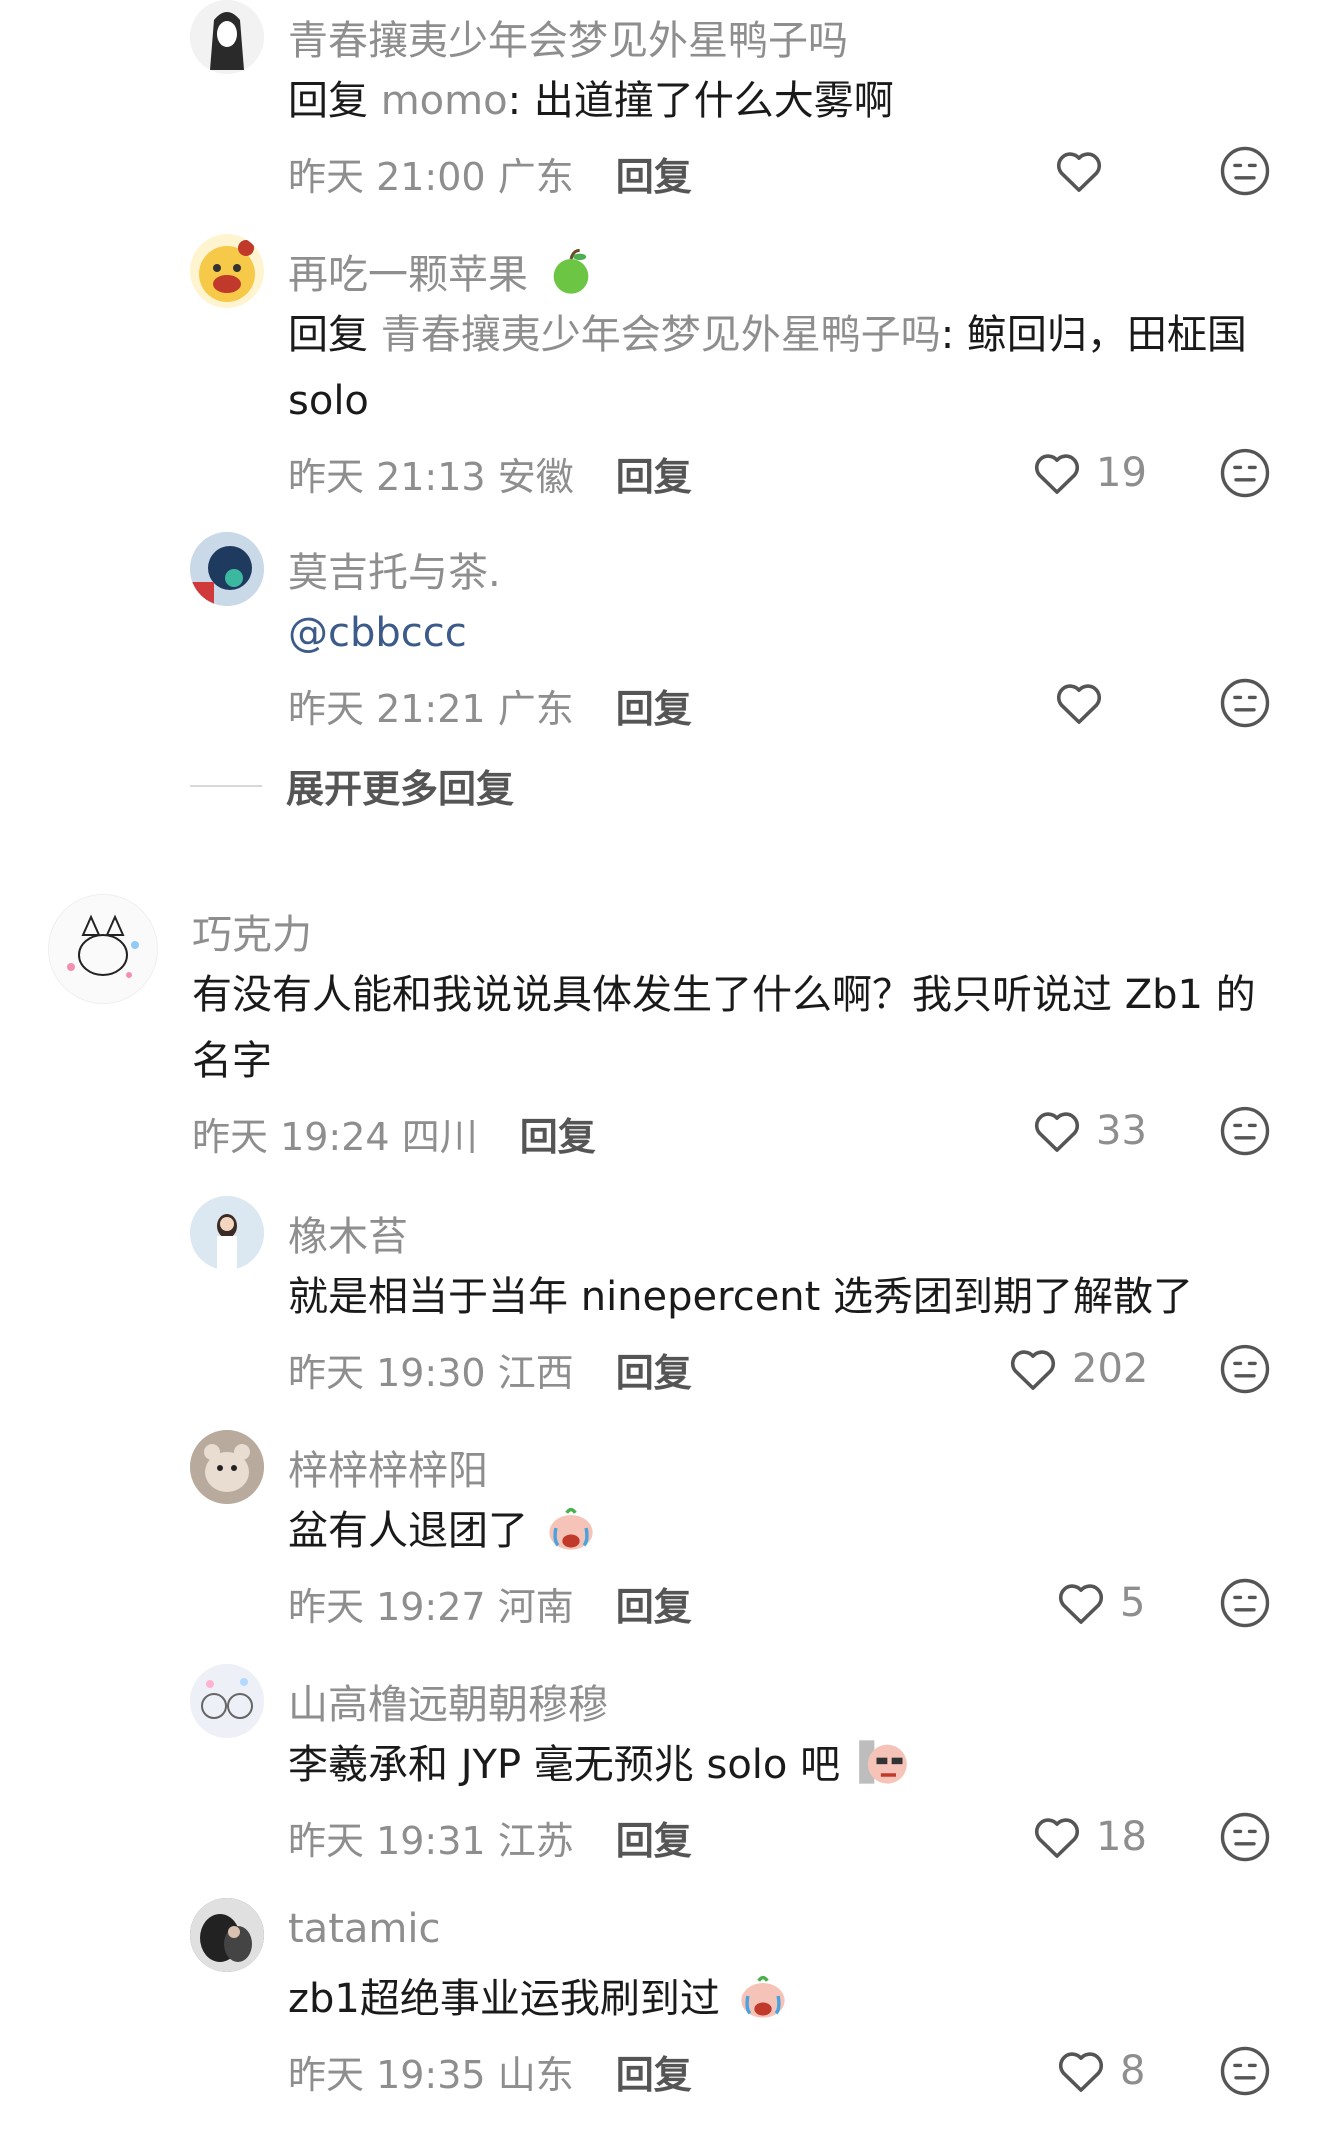  What do you see at coordinates (400, 785) in the screenshot?
I see `expand-replies-label: 展开更多回复` at bounding box center [400, 785].